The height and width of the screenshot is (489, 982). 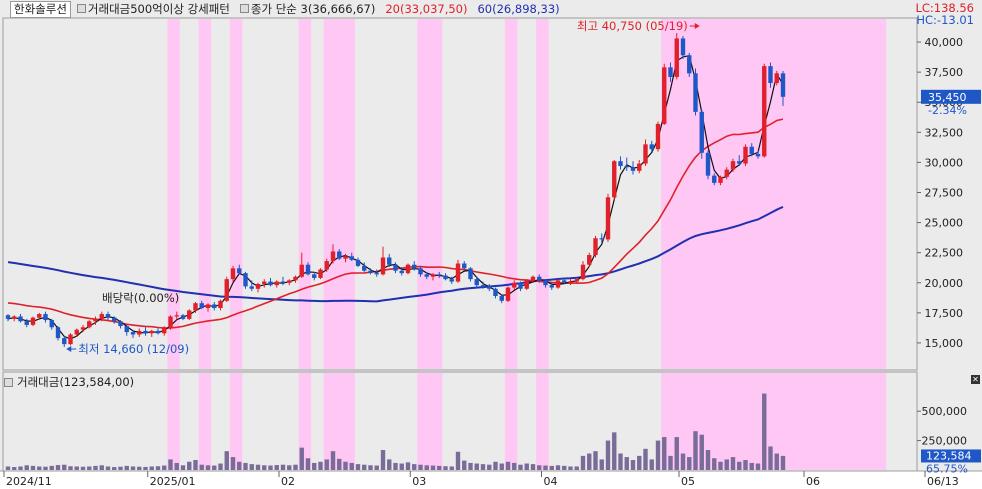 What do you see at coordinates (975, 379) in the screenshot?
I see `close-icon: ✕` at bounding box center [975, 379].